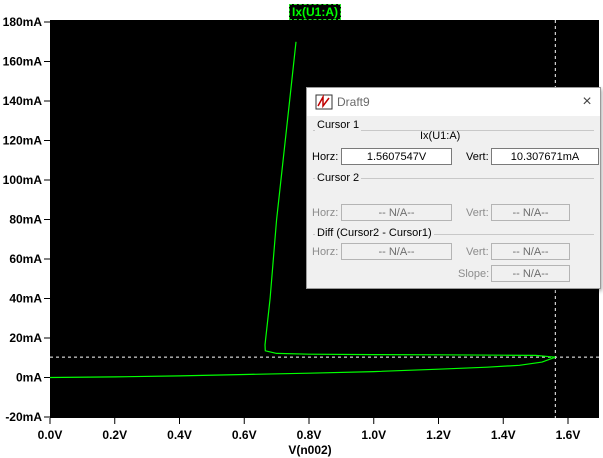  I want to click on y-tick-label: 80mA, so click(25, 220).